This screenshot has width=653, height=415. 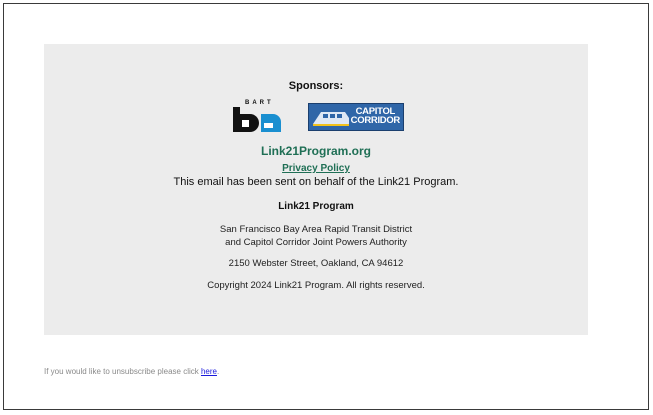 I want to click on unsubscribe-link: here, so click(x=209, y=371).